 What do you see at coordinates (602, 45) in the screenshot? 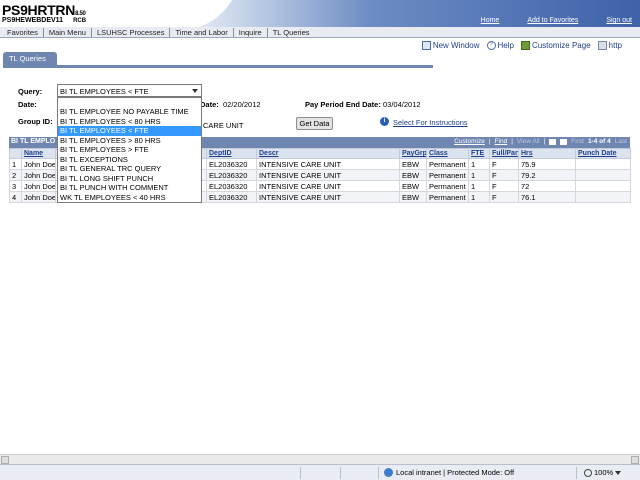
I see `http-icon` at bounding box center [602, 45].